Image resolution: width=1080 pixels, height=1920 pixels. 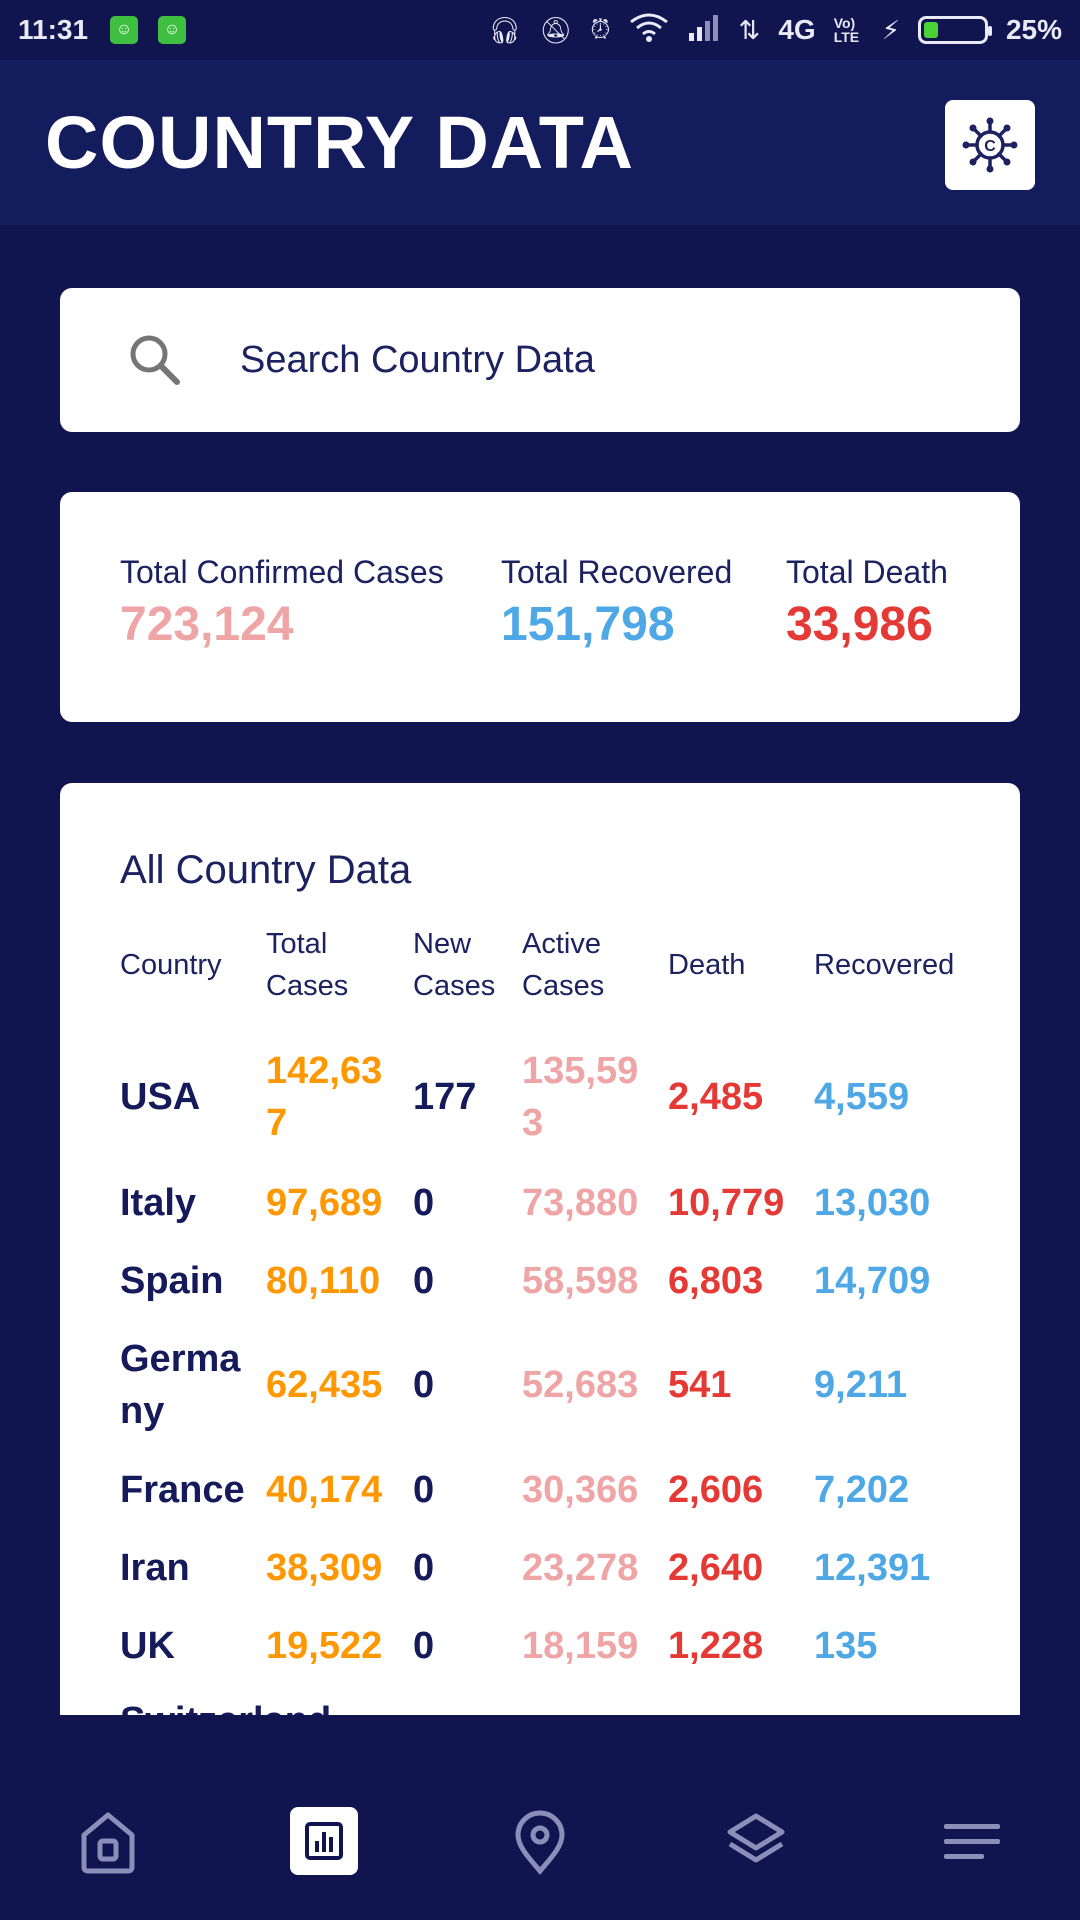 What do you see at coordinates (171, 965) in the screenshot?
I see `column-header-country: Country` at bounding box center [171, 965].